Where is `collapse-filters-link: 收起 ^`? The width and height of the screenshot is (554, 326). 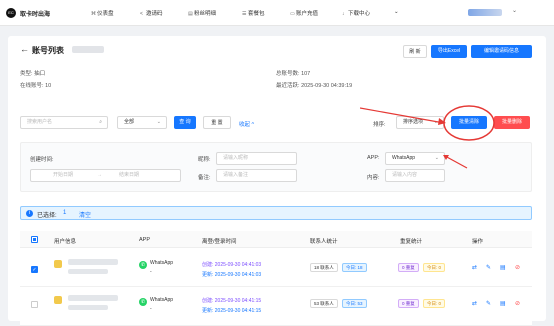
collapse-filters-link: 收起 ^ is located at coordinates (246, 124).